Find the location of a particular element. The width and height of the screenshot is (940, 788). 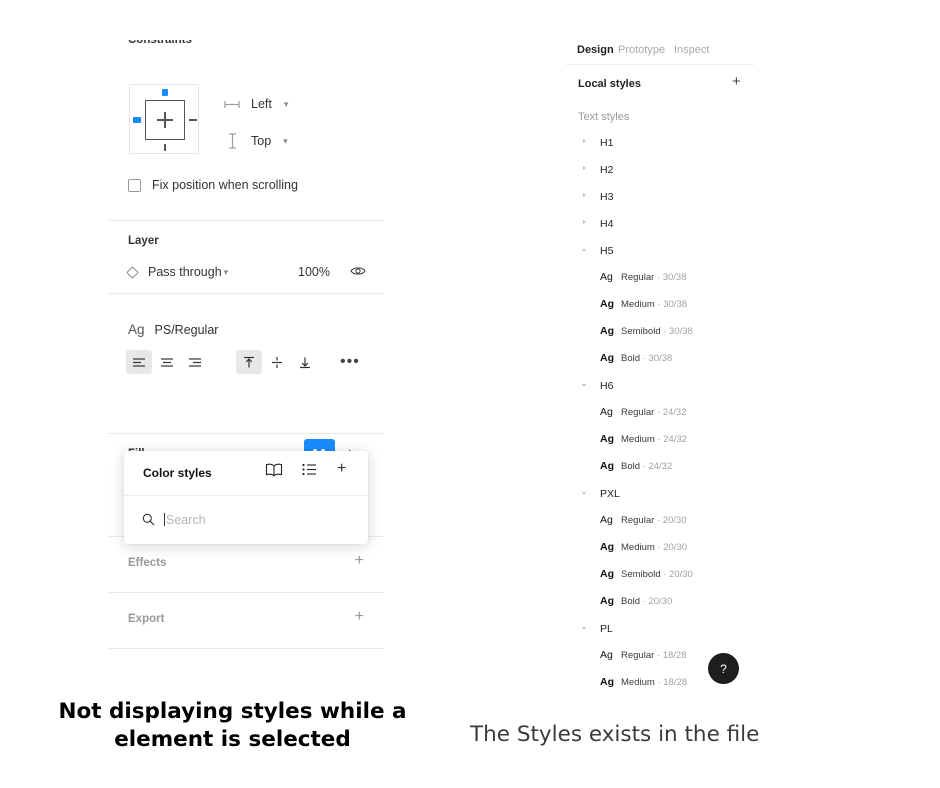

constraints-widget is located at coordinates (164, 119).